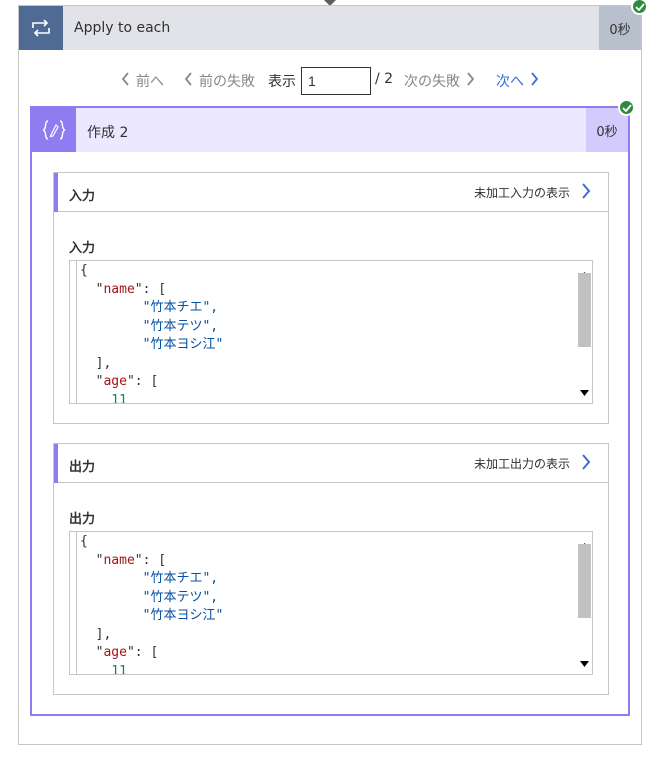  I want to click on compose-braces-icon, so click(54, 130).